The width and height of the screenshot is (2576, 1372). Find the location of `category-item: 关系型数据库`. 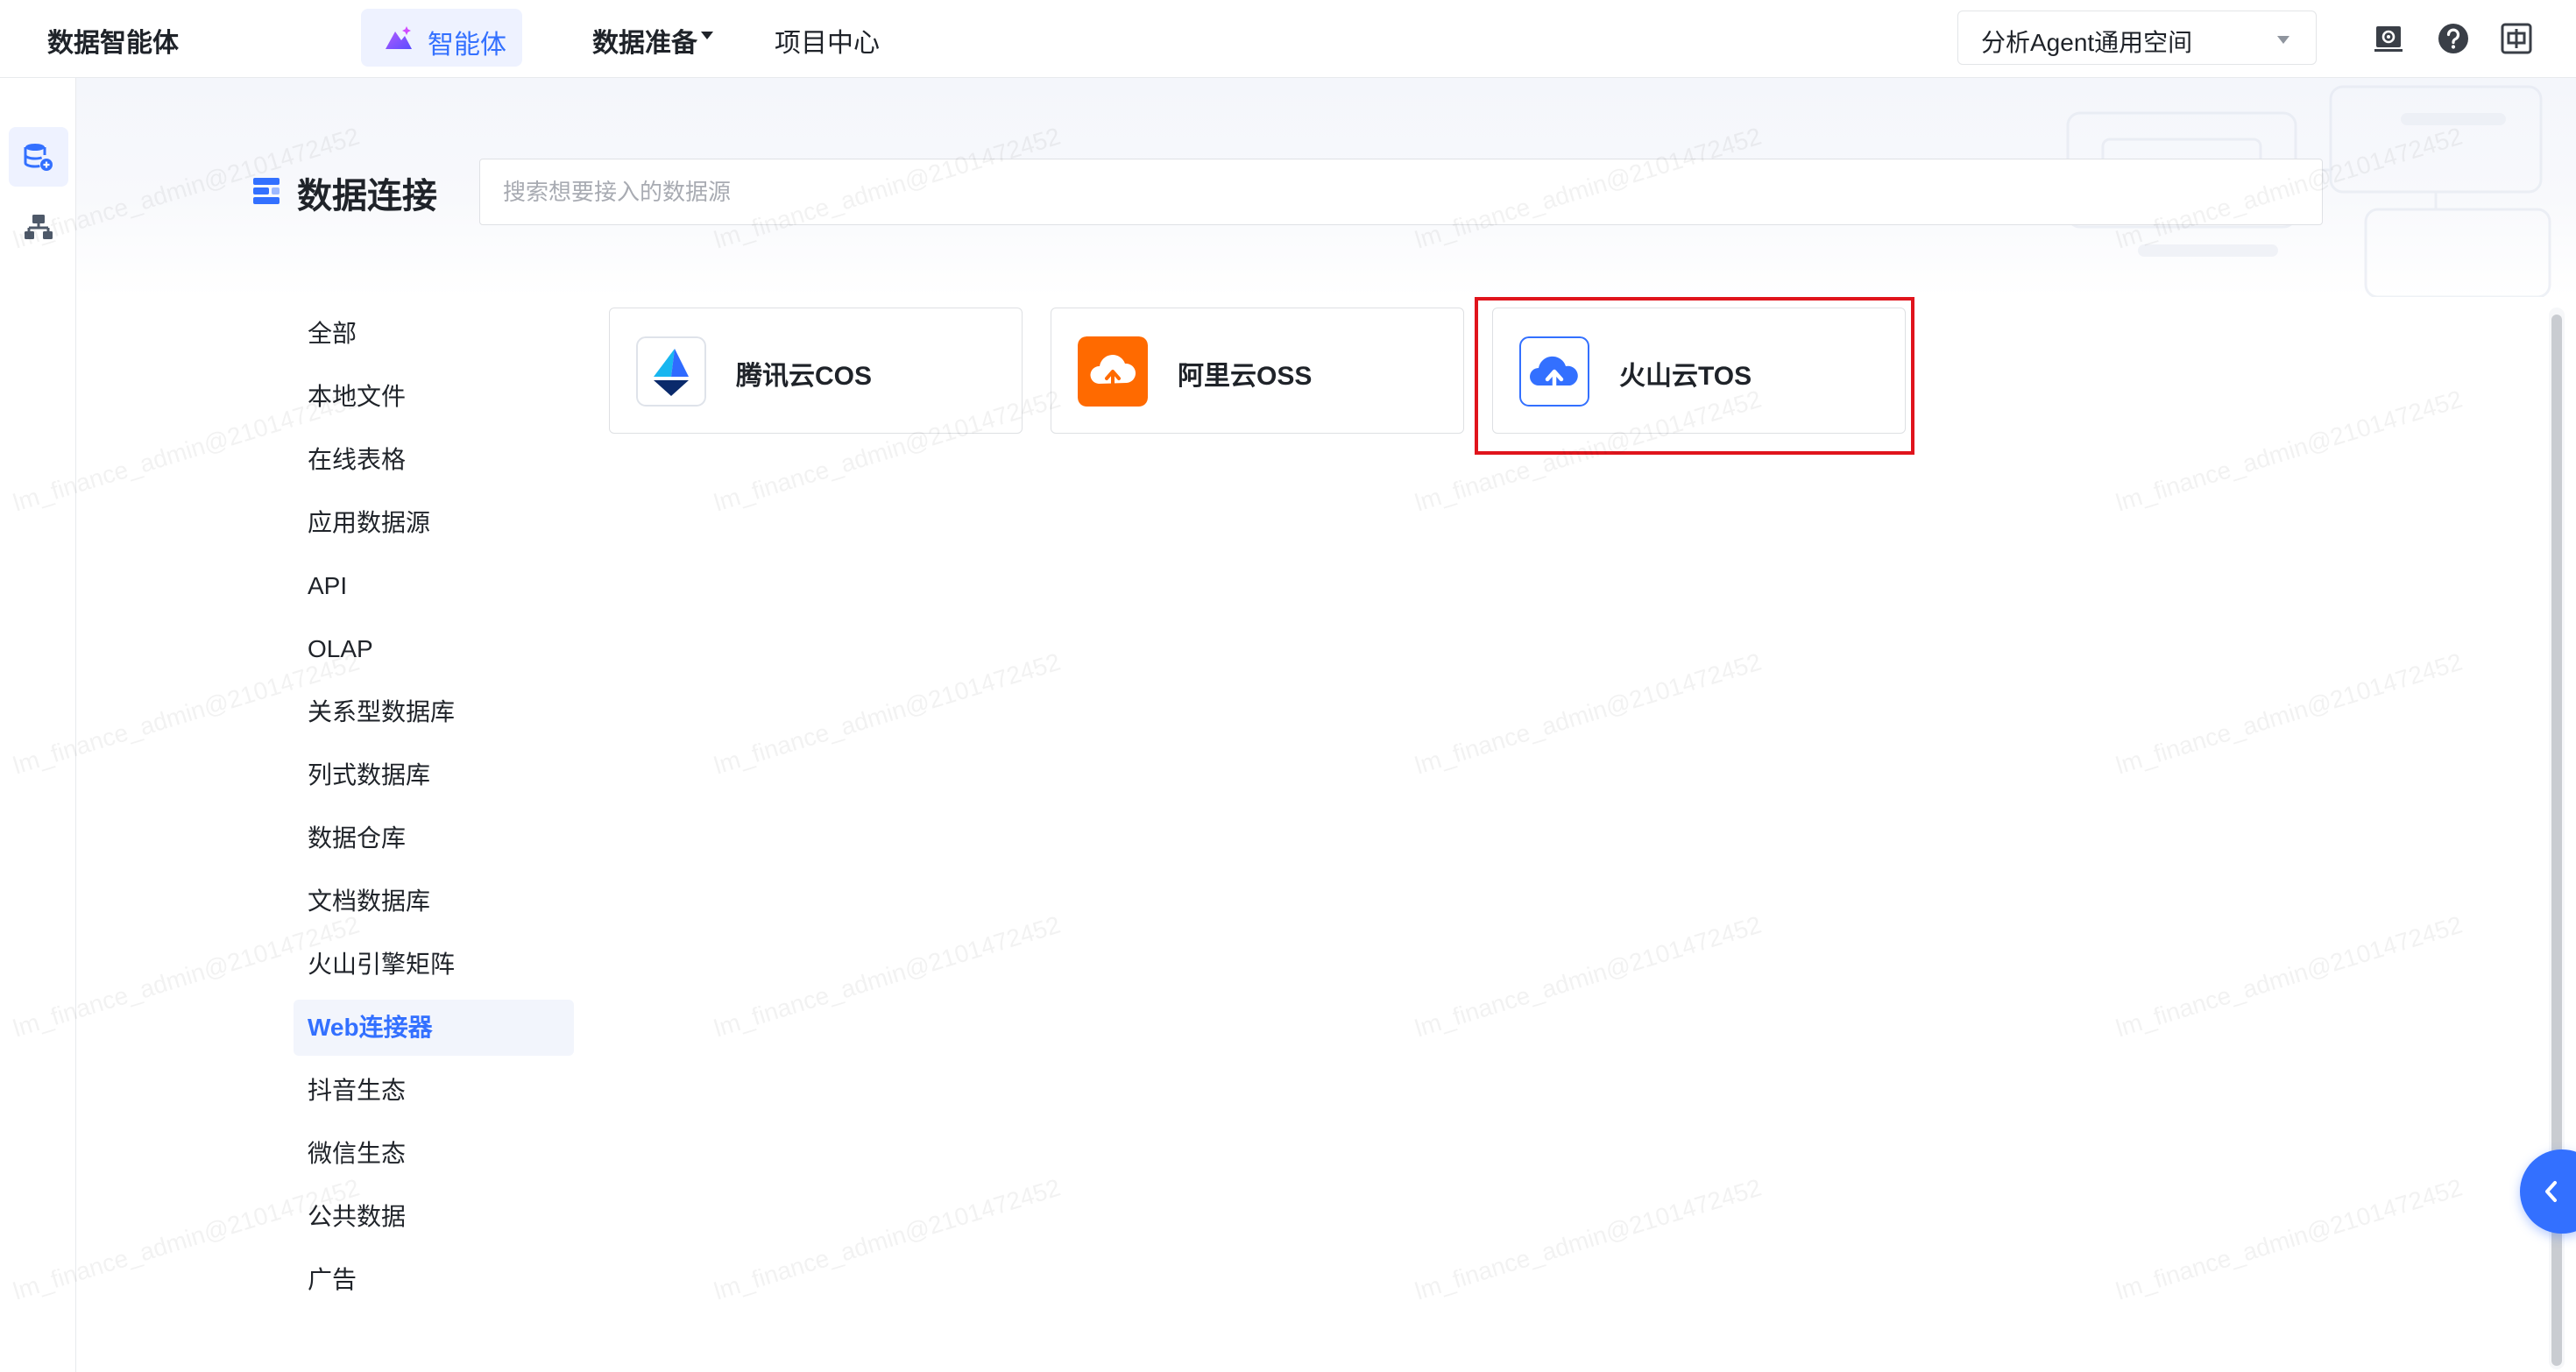

category-item: 关系型数据库 is located at coordinates (434, 712).